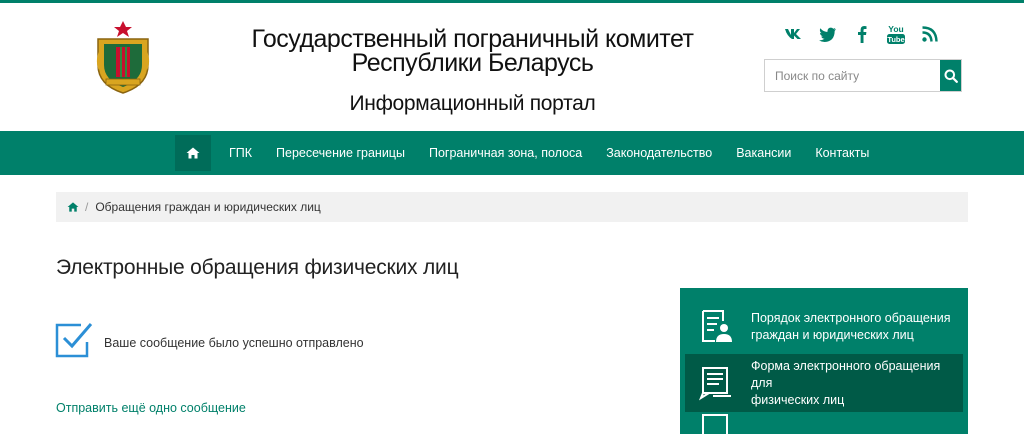 The width and height of the screenshot is (1024, 434). I want to click on nav-item-vacancies: Вакансии, so click(763, 153).